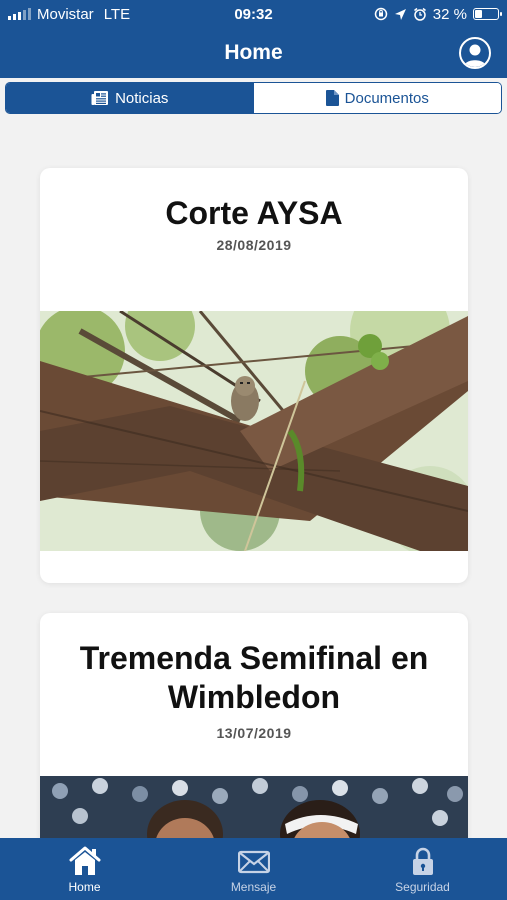  I want to click on tab-mensaje: Mensaje, so click(254, 869).